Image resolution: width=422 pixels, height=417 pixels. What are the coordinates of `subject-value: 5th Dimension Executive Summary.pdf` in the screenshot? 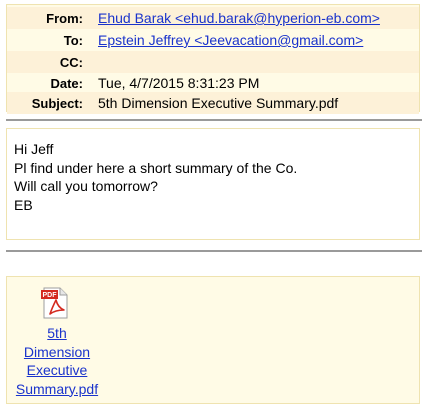 It's located at (218, 103).